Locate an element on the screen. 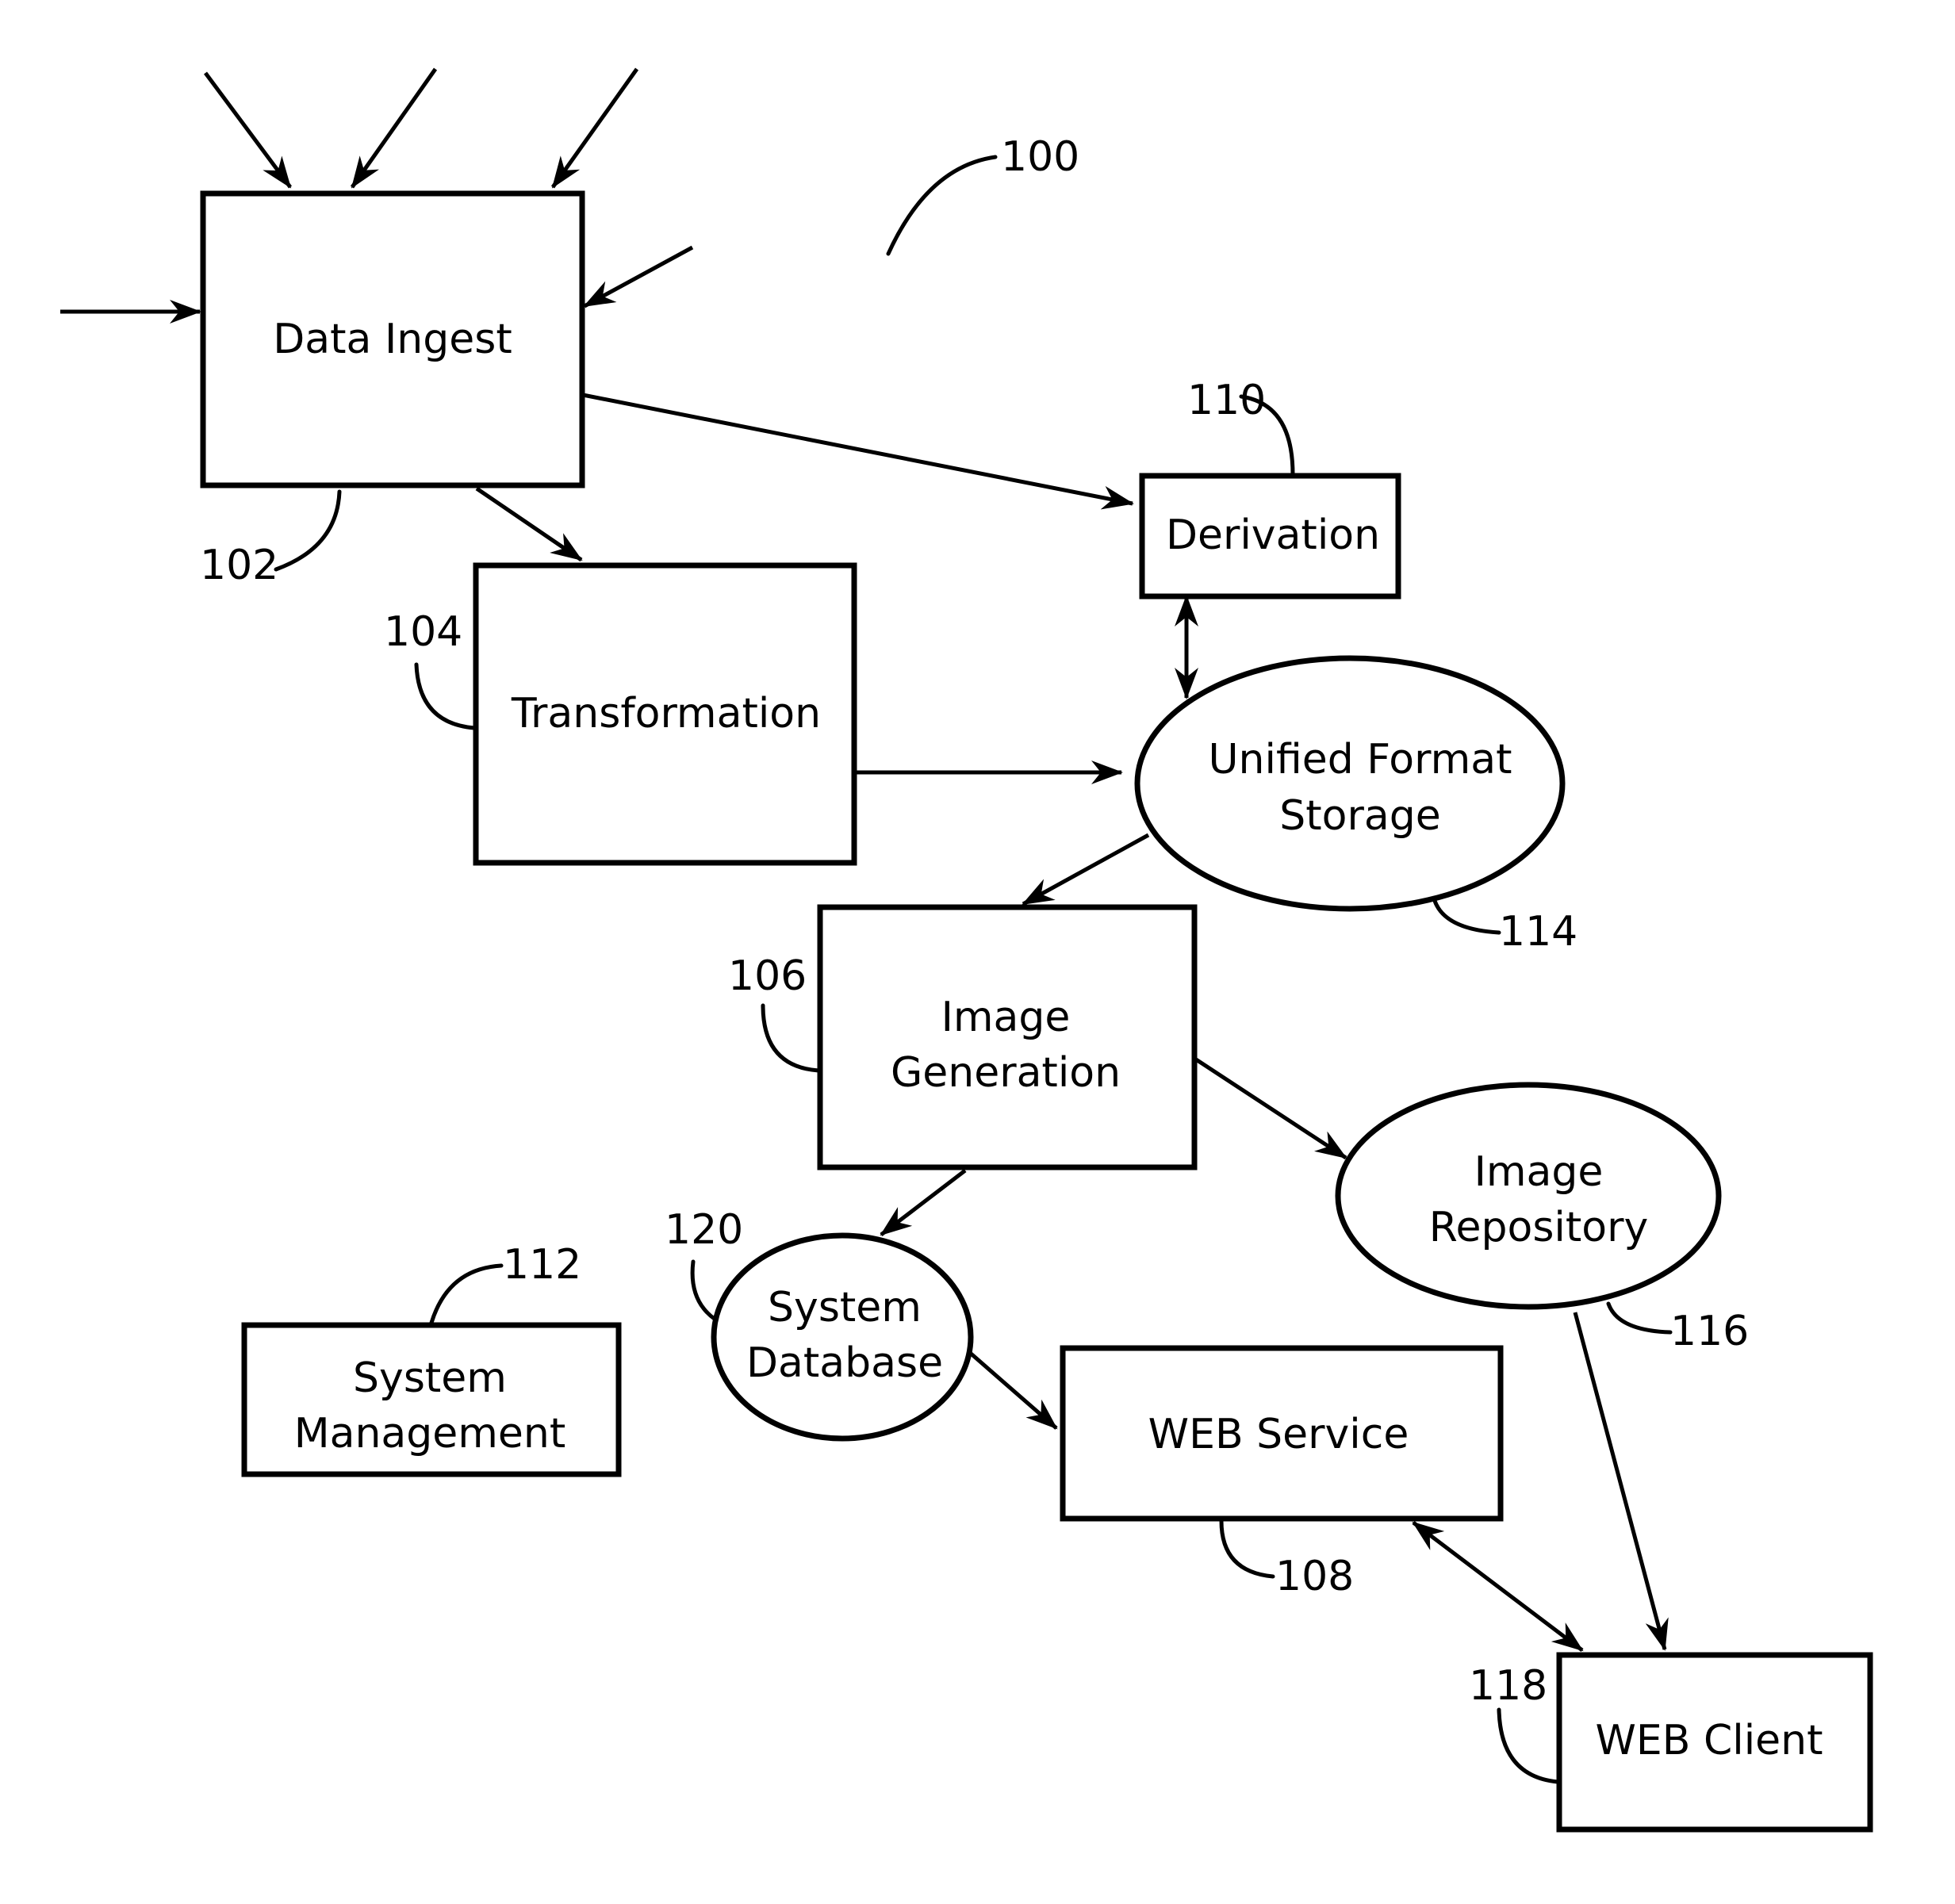 The image size is (1955, 1904). ref-112-leader is located at coordinates (467, 1294).